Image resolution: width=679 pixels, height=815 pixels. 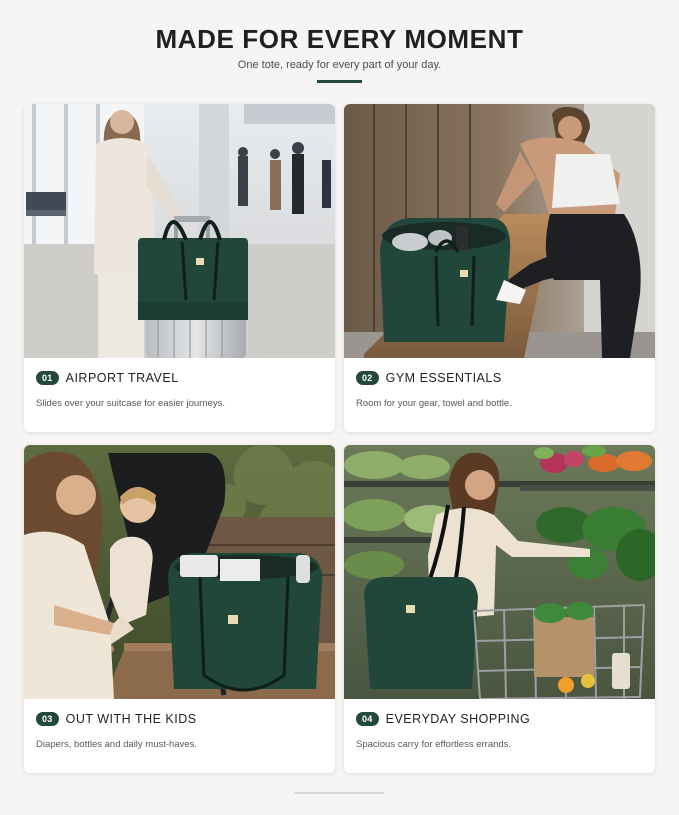 I want to click on card-number-badge: 02, so click(x=367, y=378).